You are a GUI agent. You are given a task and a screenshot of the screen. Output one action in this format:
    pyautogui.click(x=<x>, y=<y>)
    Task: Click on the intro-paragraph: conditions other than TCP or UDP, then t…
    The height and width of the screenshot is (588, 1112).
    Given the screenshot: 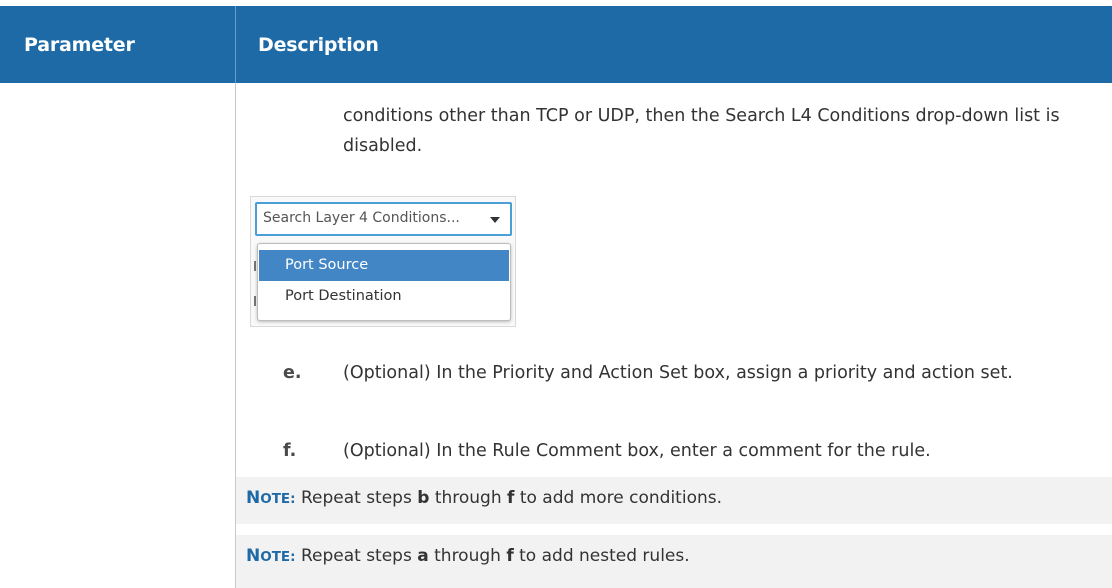 What is the action you would take?
    pyautogui.click(x=701, y=131)
    